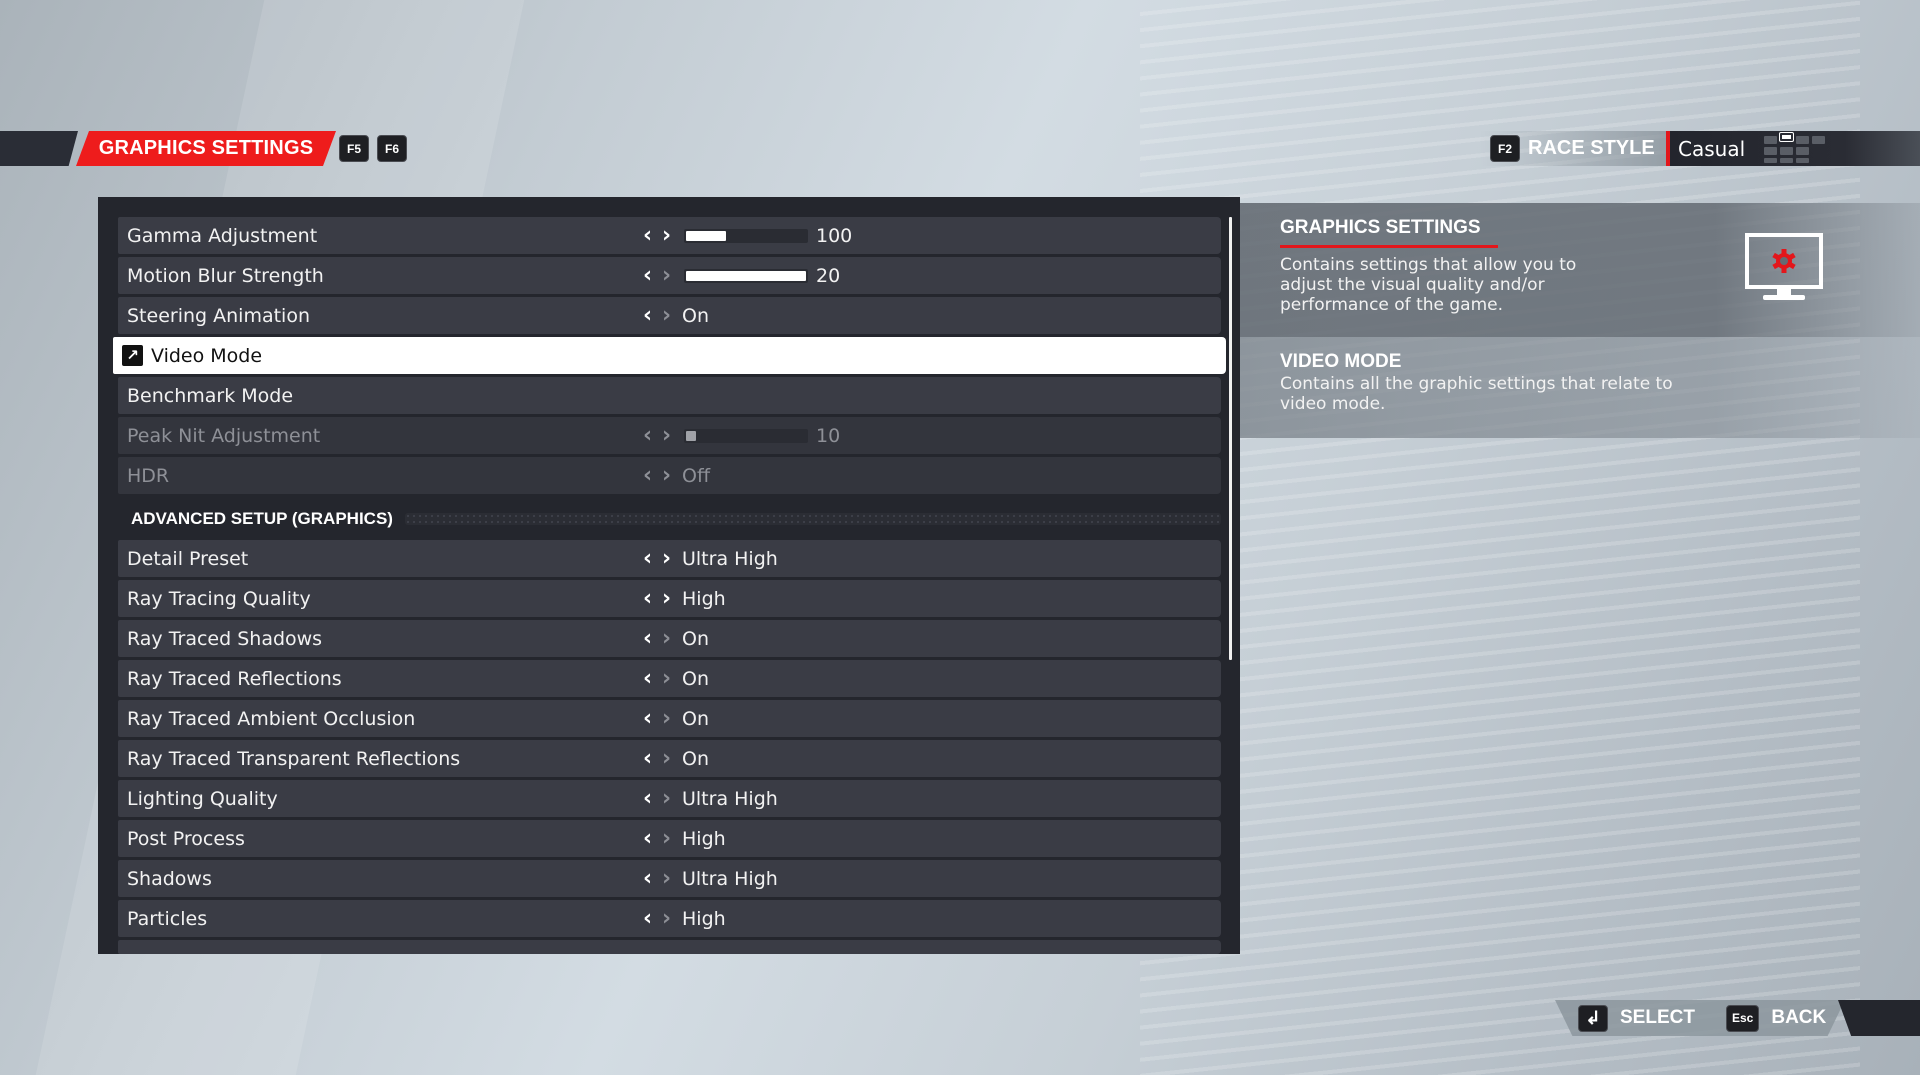 This screenshot has width=1920, height=1075. Describe the element at coordinates (746, 435) in the screenshot. I see `peak-nit-slider` at that location.